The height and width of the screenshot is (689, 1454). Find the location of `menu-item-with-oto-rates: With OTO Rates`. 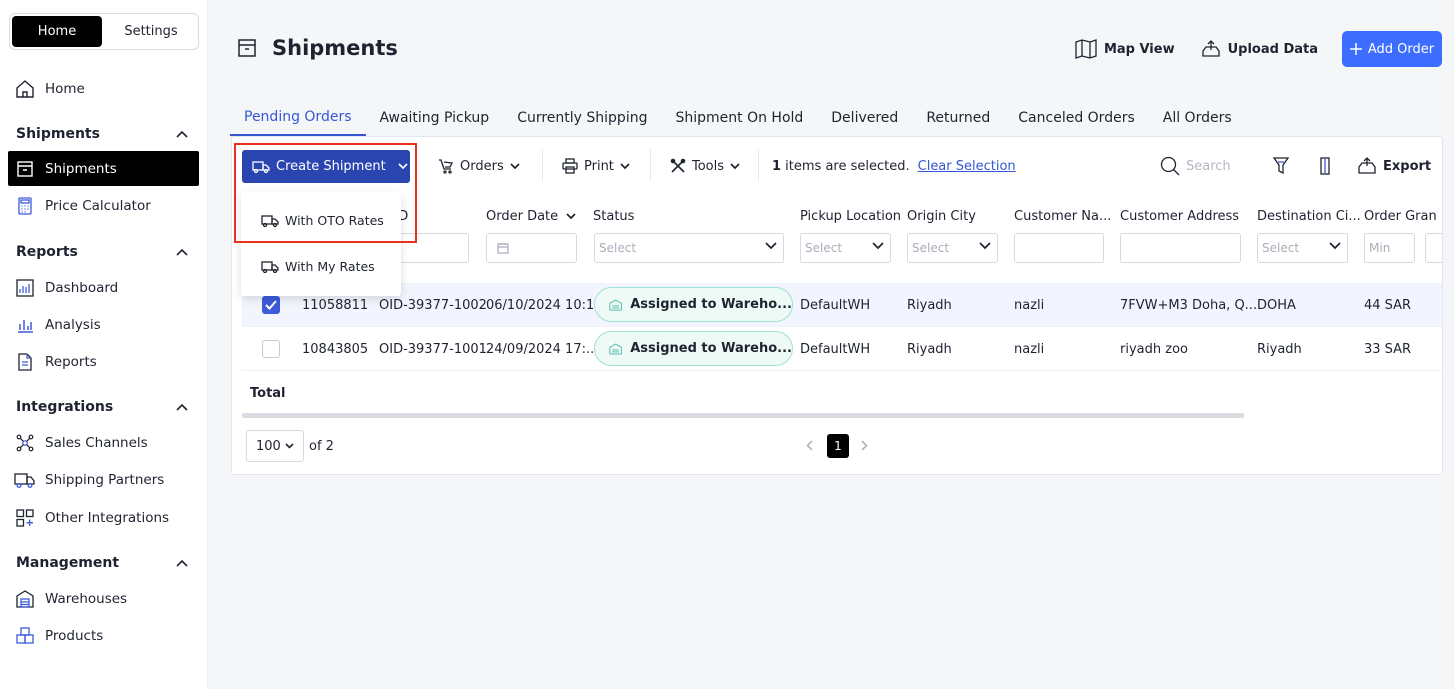

menu-item-with-oto-rates: With OTO Rates is located at coordinates (322, 220).